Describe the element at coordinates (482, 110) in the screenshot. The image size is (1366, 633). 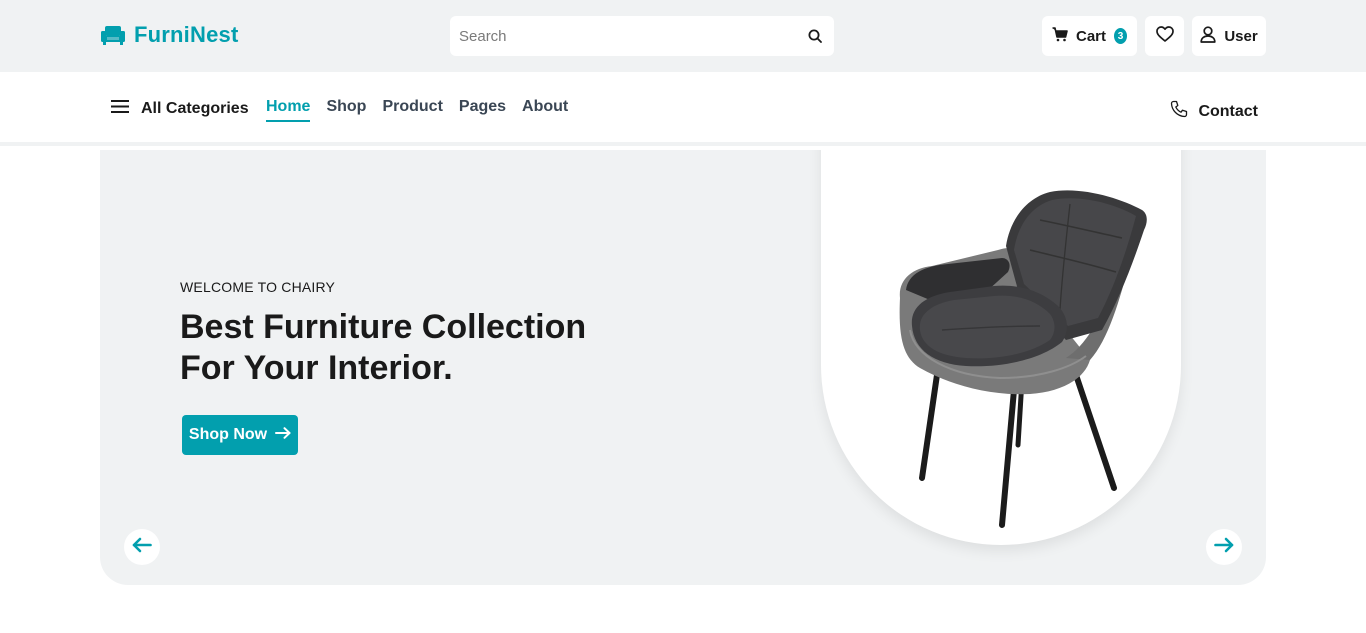
I see `nav-link-pages: Pages` at that location.